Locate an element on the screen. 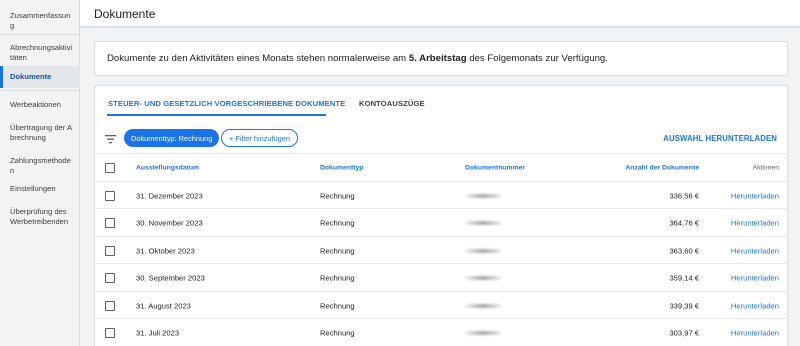 The width and height of the screenshot is (800, 346). column-header-type: Dokumenttyp is located at coordinates (341, 167).